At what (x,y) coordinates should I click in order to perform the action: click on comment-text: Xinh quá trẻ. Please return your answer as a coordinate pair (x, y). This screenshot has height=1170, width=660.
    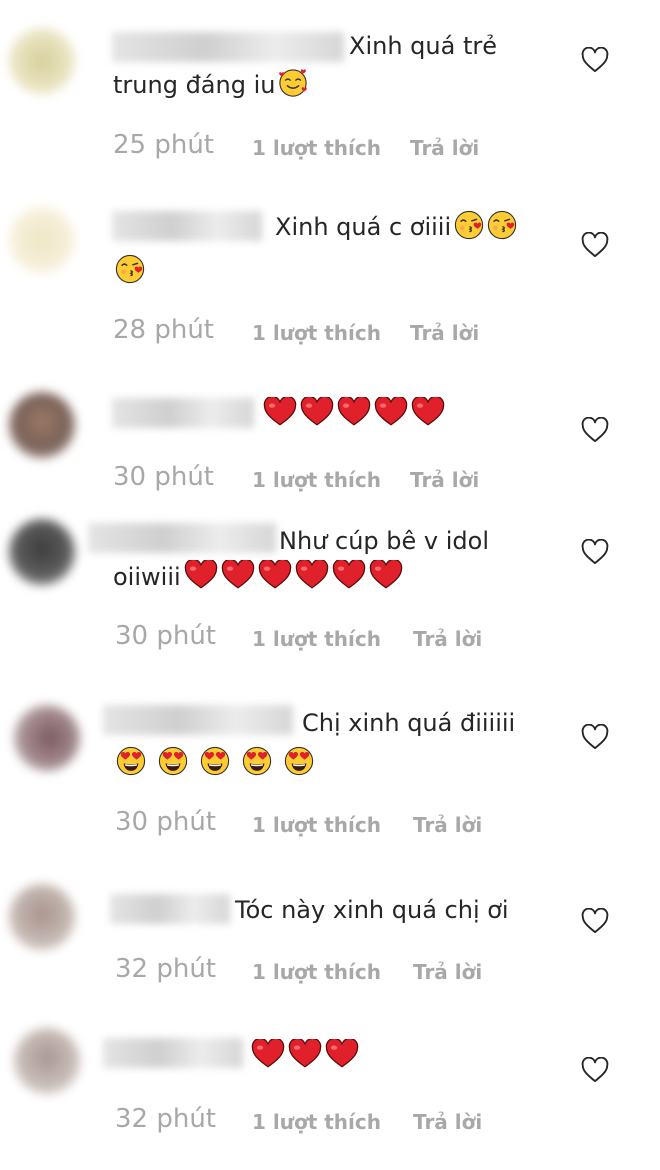
    Looking at the image, I should click on (423, 46).